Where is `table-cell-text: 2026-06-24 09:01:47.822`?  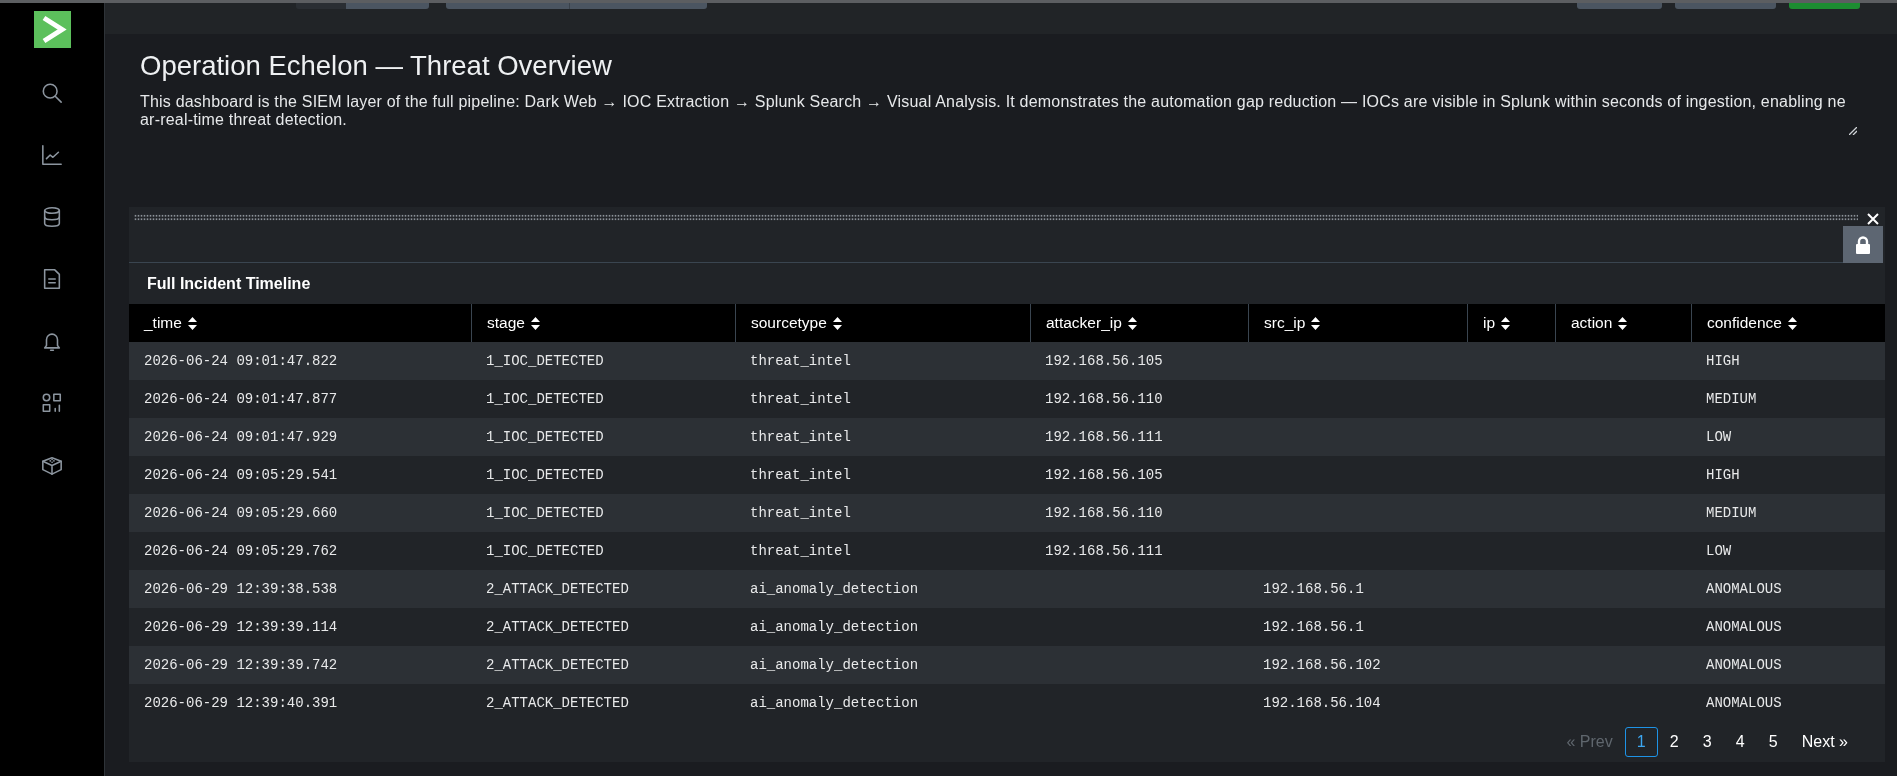
table-cell-text: 2026-06-24 09:01:47.822 is located at coordinates (241, 361).